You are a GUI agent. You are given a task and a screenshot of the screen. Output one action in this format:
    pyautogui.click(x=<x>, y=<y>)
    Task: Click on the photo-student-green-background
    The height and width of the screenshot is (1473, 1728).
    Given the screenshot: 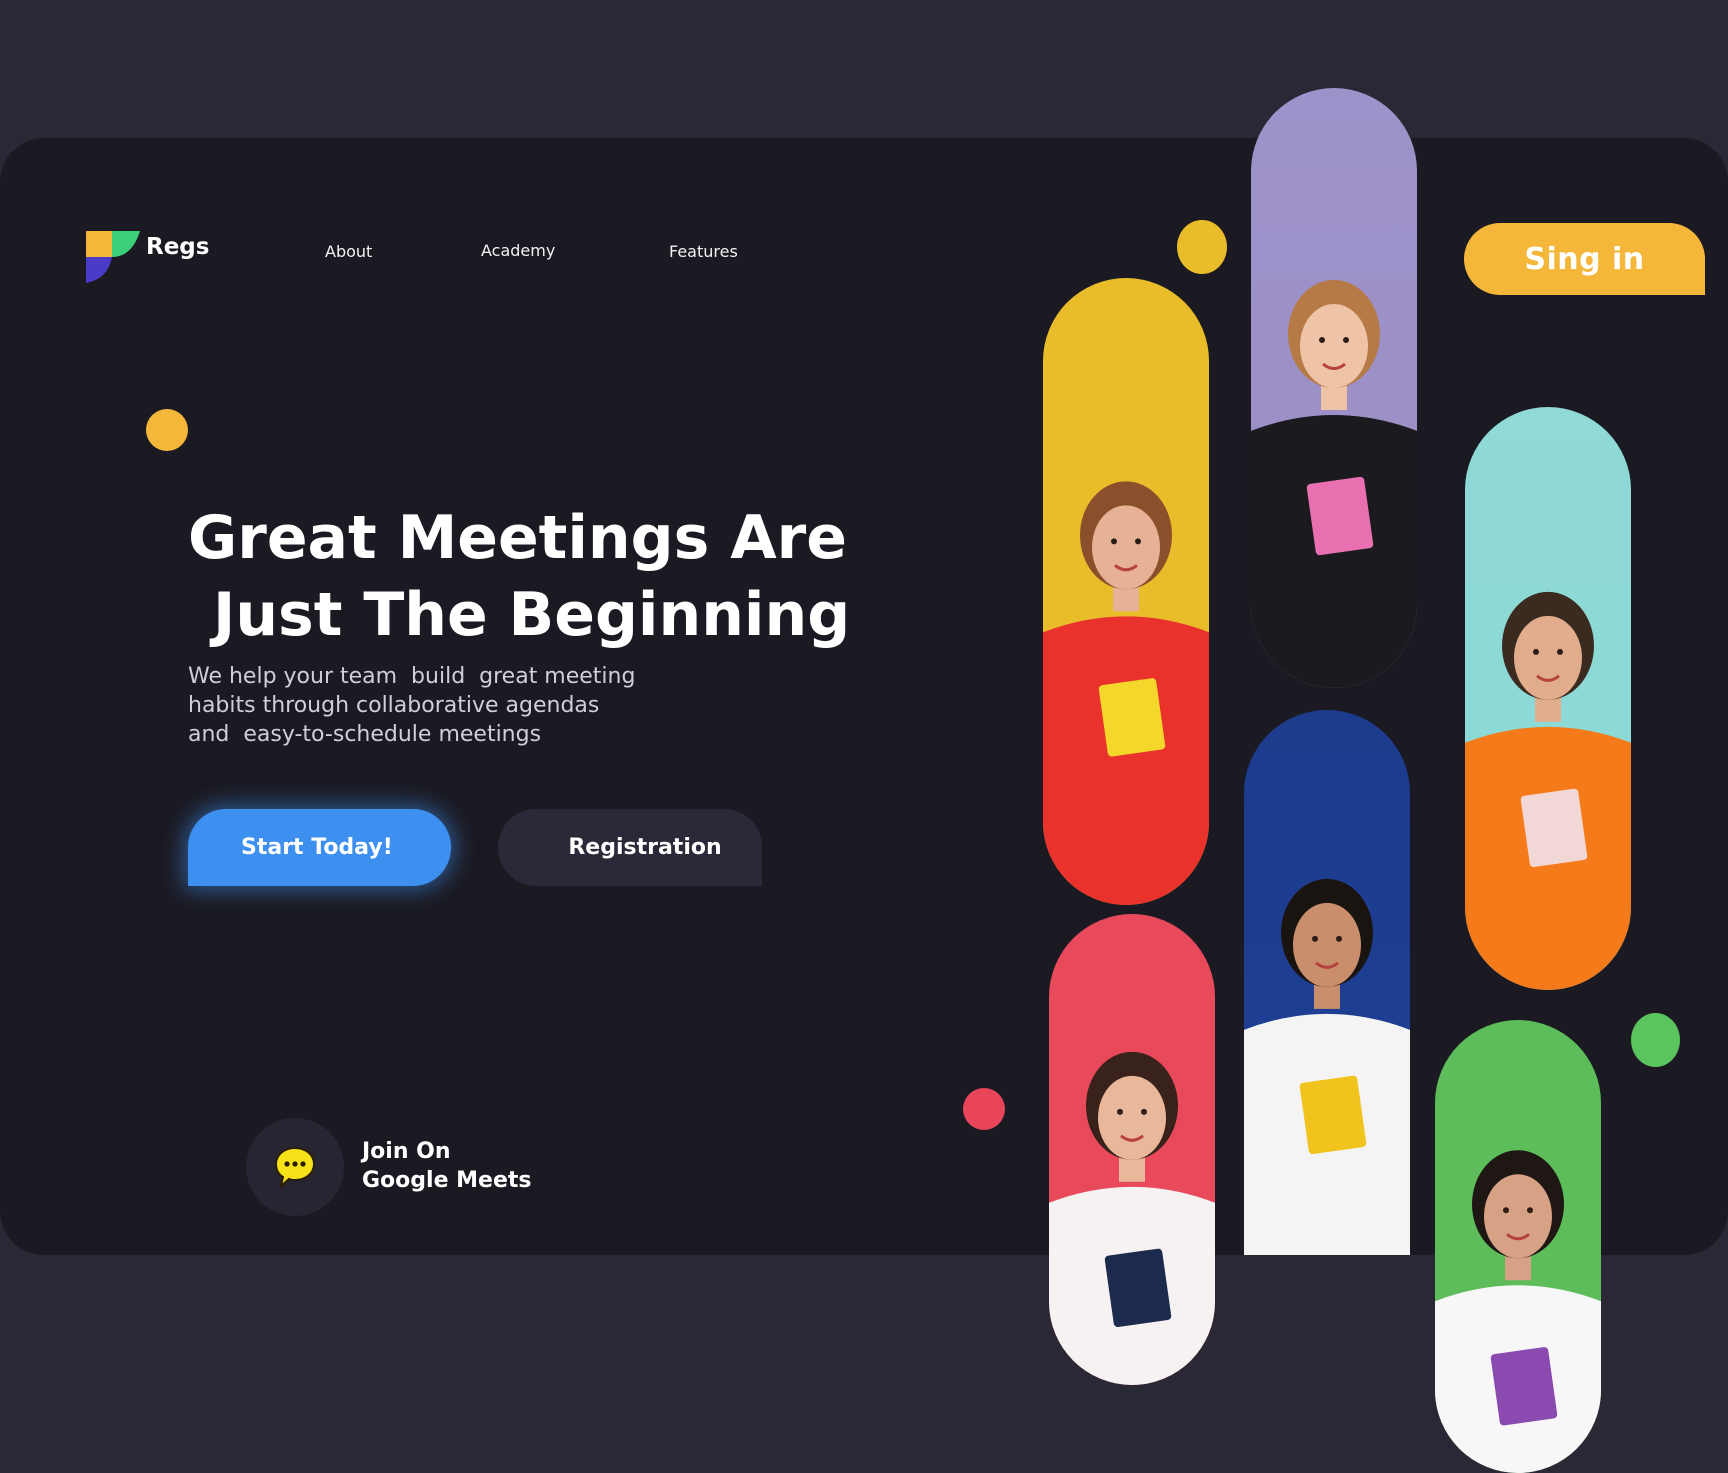 What is the action you would take?
    pyautogui.click(x=1518, y=1246)
    